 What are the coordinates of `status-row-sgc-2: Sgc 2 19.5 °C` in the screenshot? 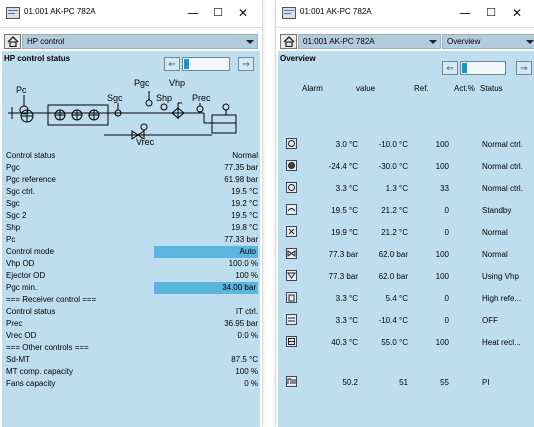 It's located at (132, 215).